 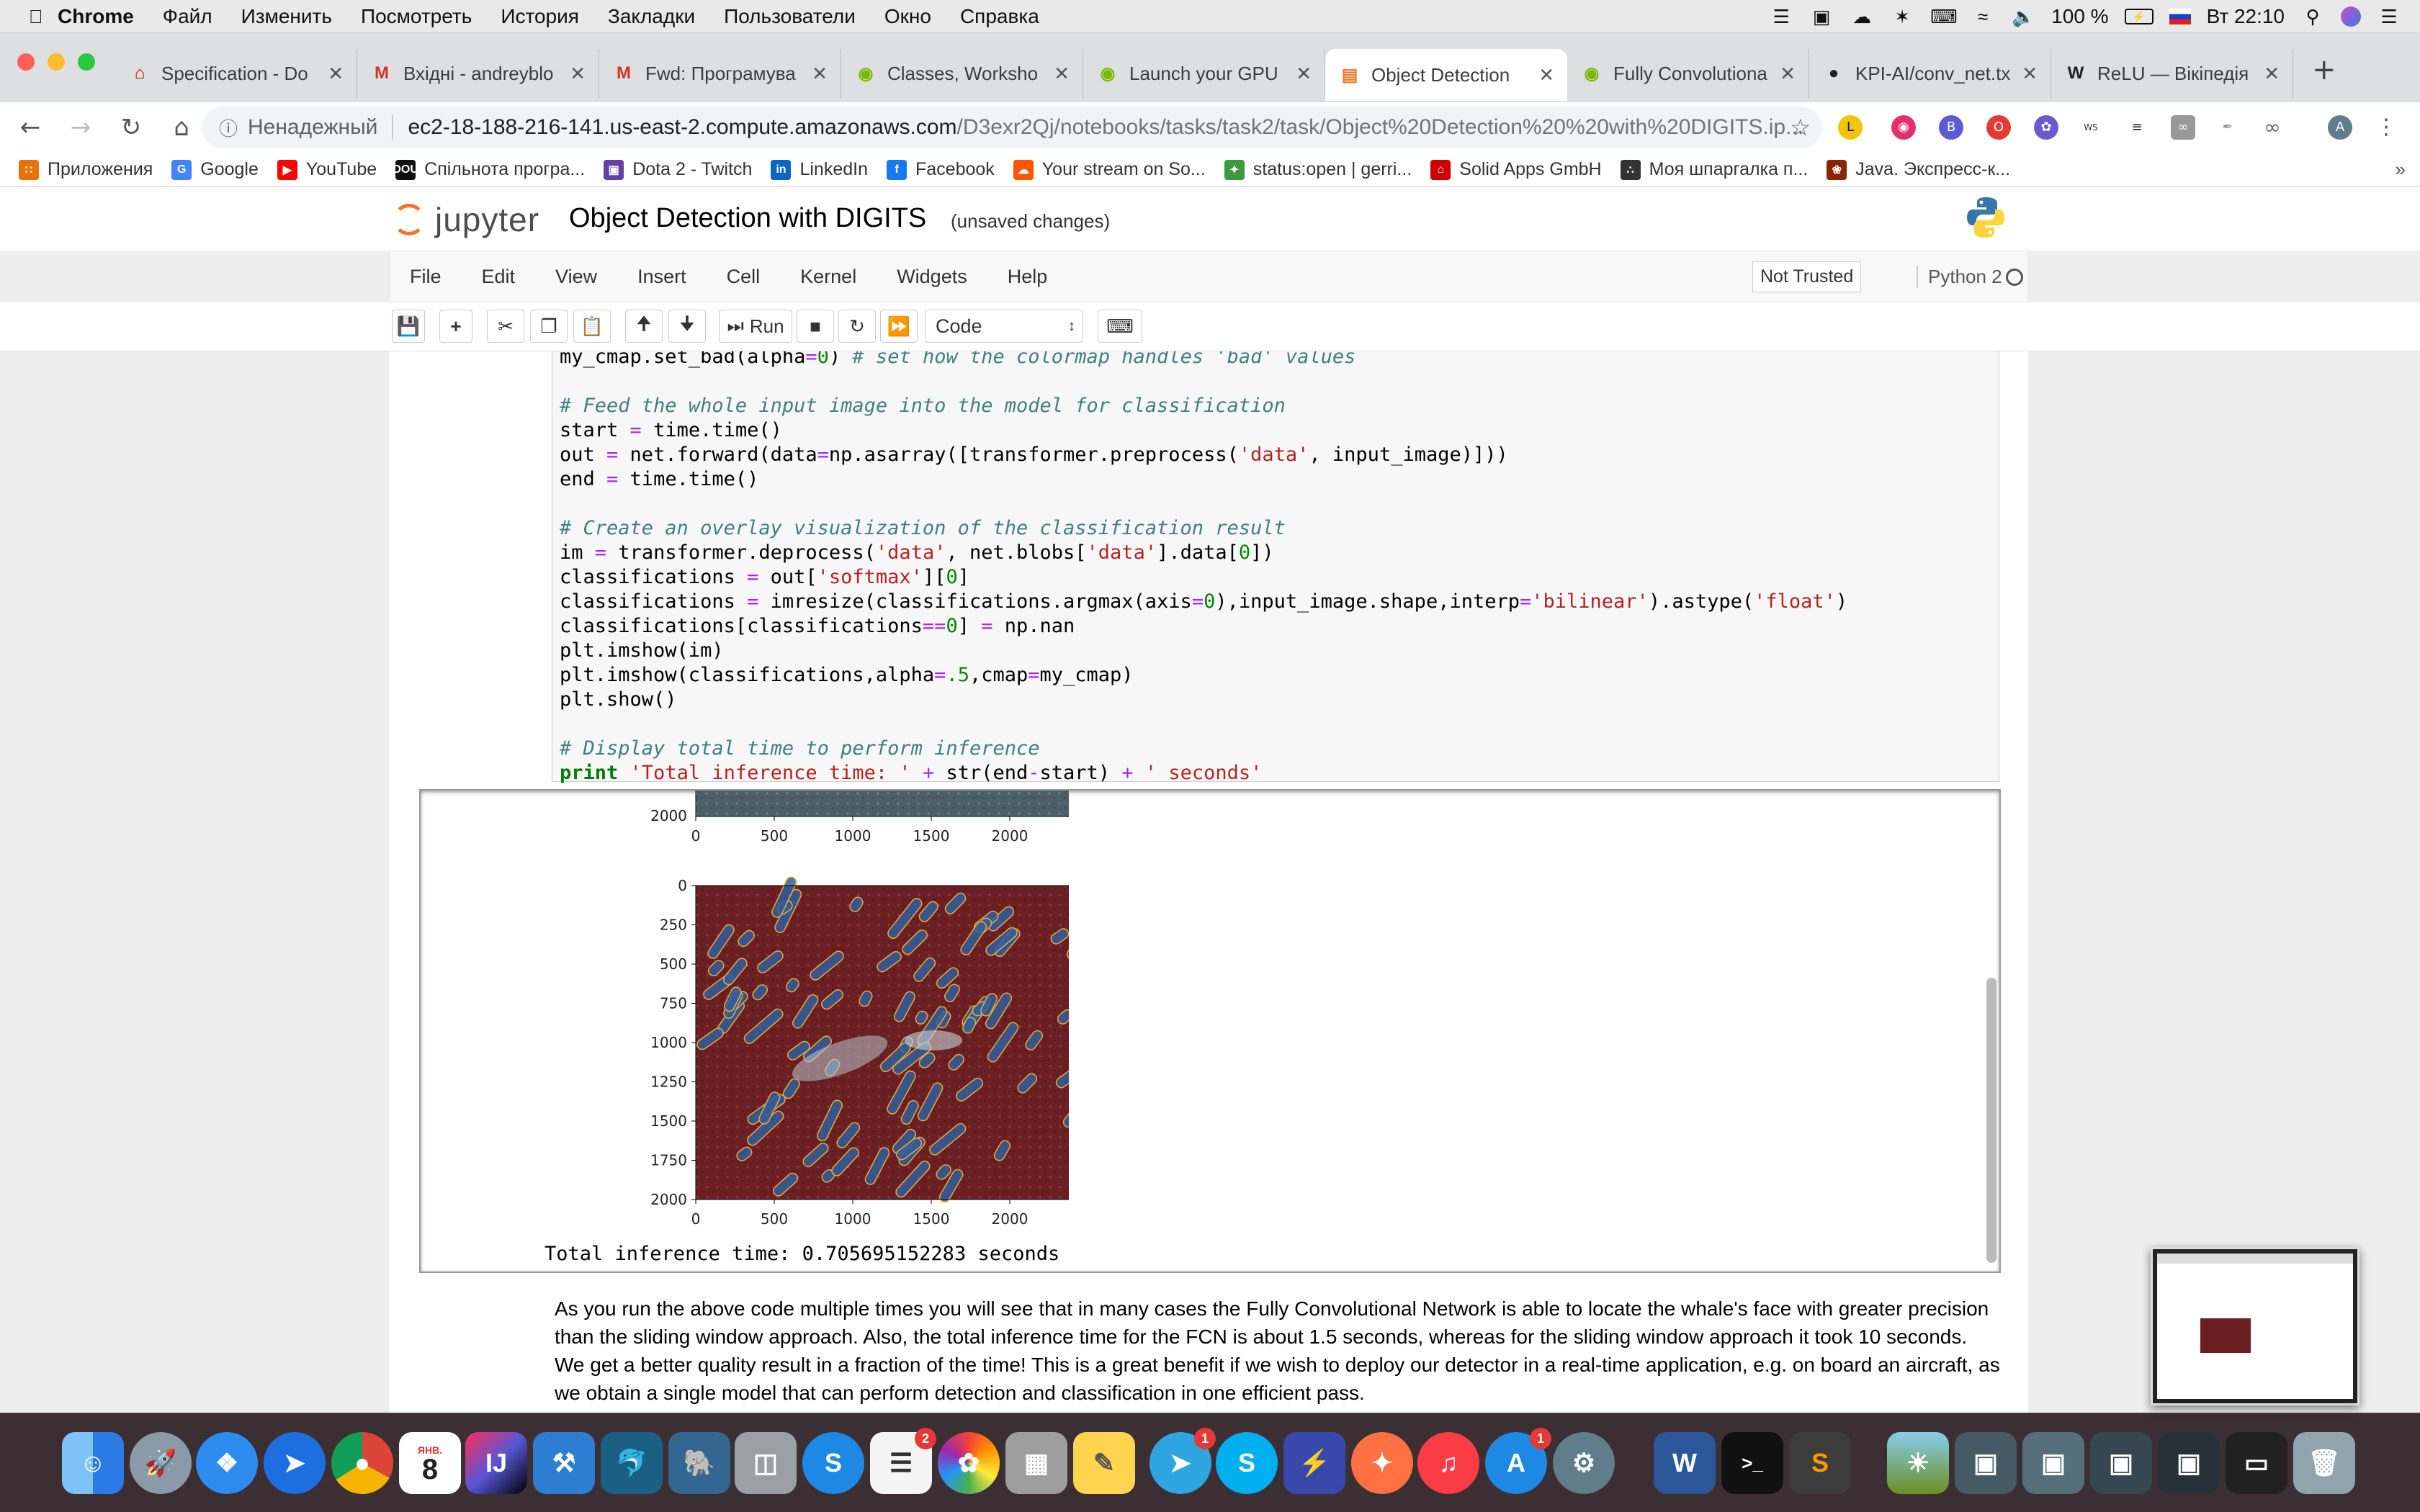 What do you see at coordinates (228, 127) in the screenshot?
I see `info-icon: ⓘ` at bounding box center [228, 127].